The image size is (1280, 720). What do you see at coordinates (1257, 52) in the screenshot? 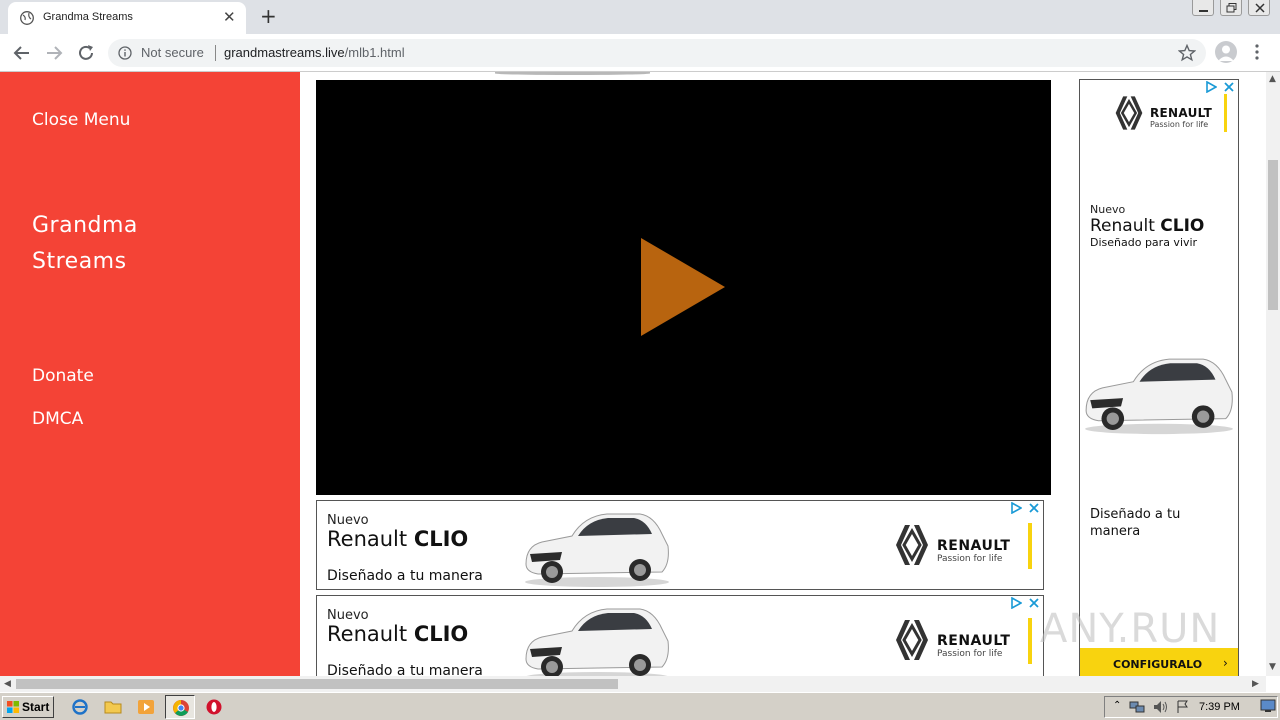
I see `more-menu-icon` at bounding box center [1257, 52].